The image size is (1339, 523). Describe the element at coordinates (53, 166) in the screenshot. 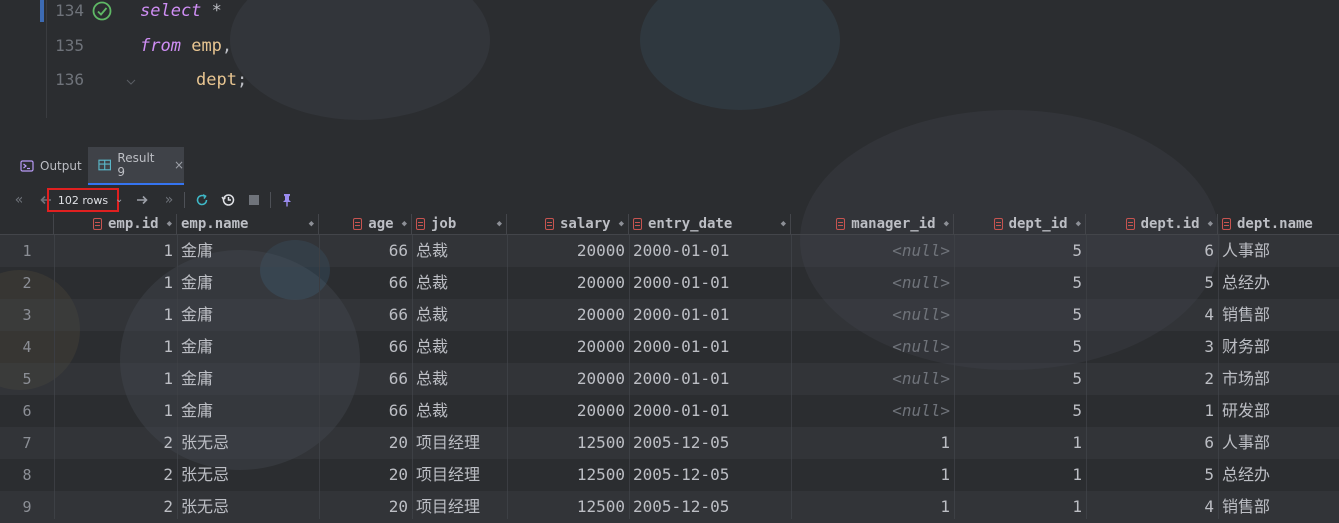

I see `tab-output: Output` at that location.